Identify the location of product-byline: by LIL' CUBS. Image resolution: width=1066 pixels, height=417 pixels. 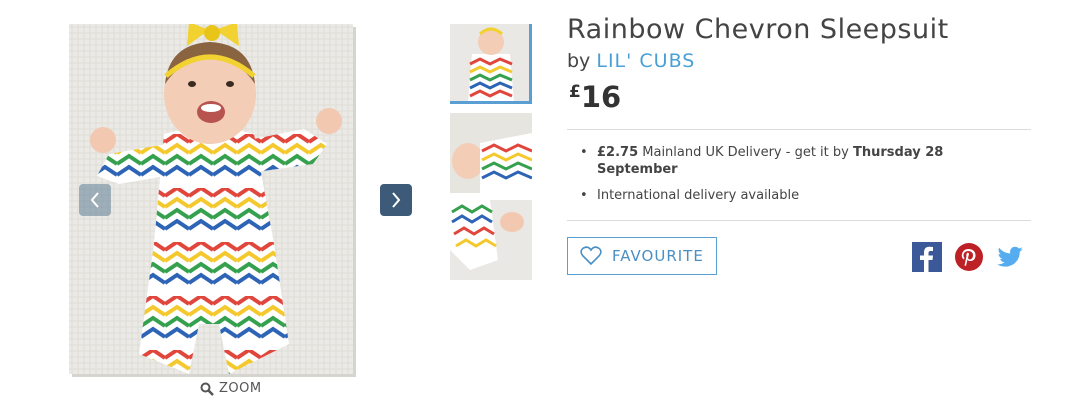
(631, 61).